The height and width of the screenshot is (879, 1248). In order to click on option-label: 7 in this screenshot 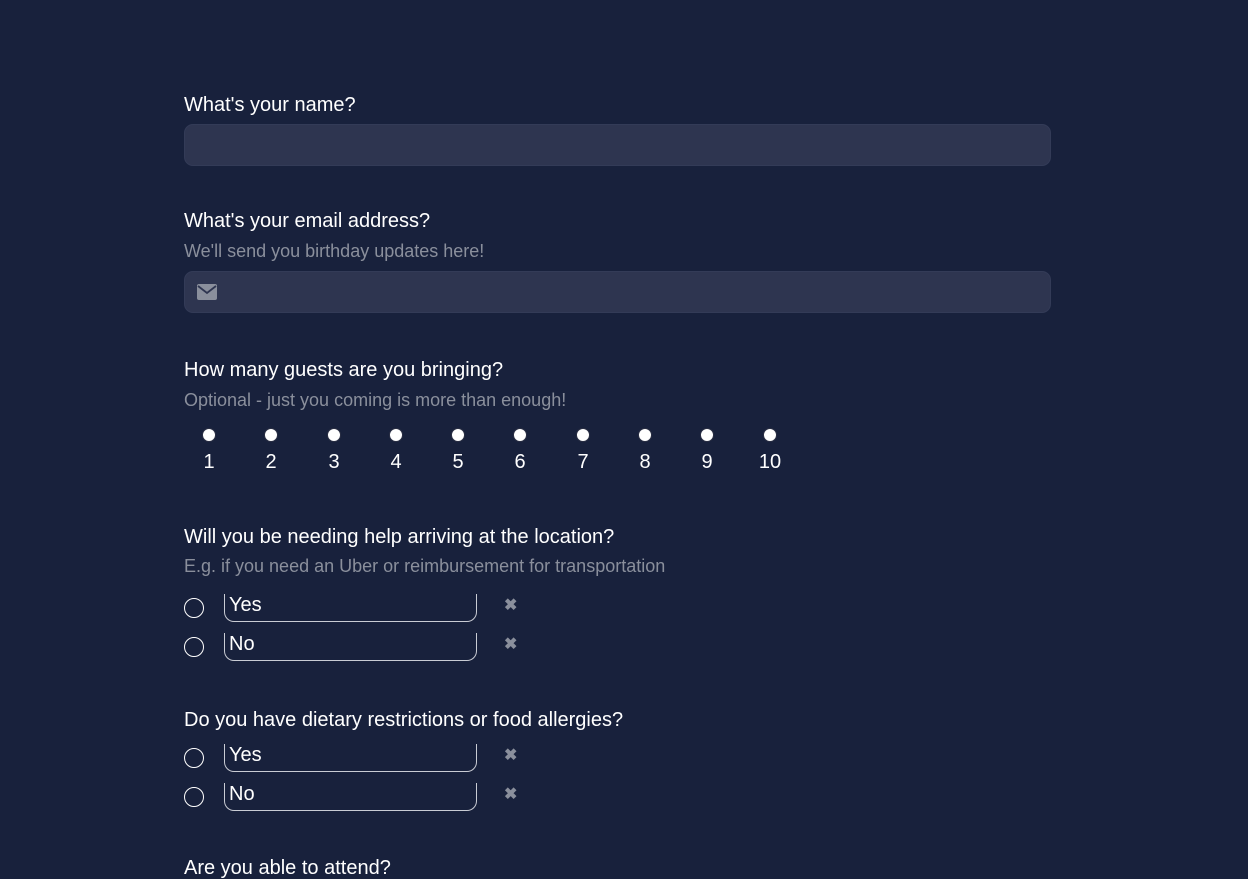, I will do `click(583, 462)`.